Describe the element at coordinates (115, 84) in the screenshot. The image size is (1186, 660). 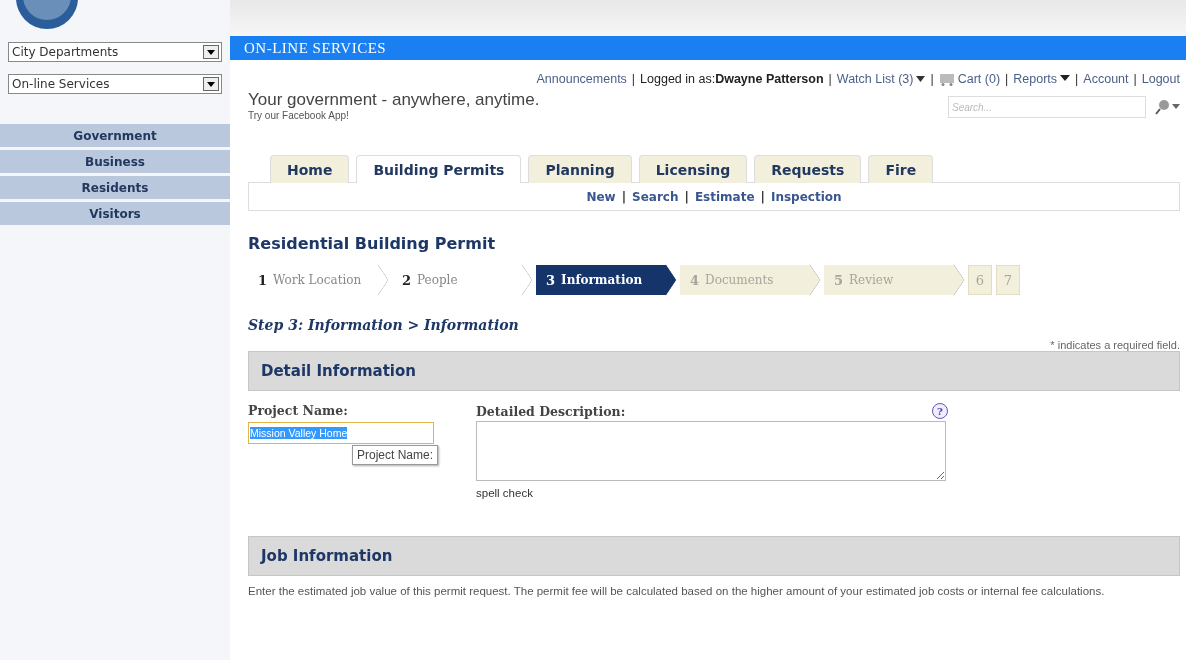
I see `department-dropdown: On-line Services` at that location.